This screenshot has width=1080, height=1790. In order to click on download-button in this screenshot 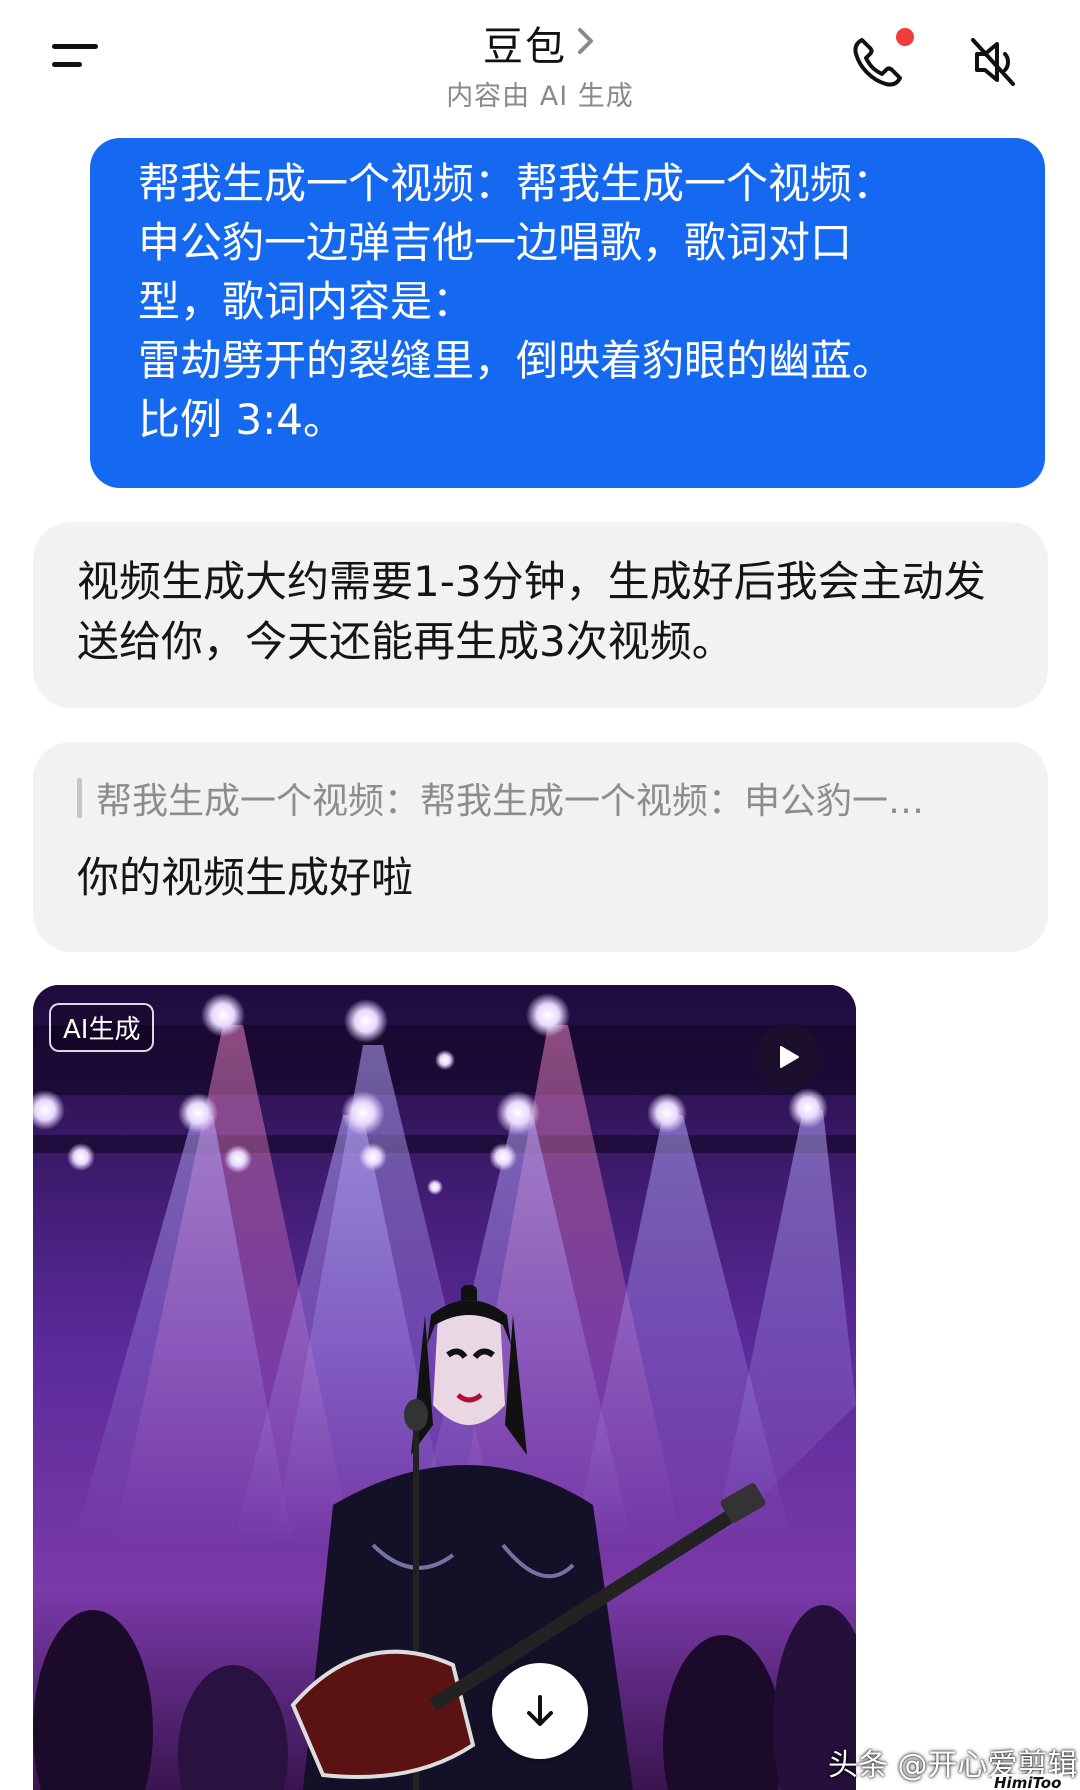, I will do `click(540, 1711)`.